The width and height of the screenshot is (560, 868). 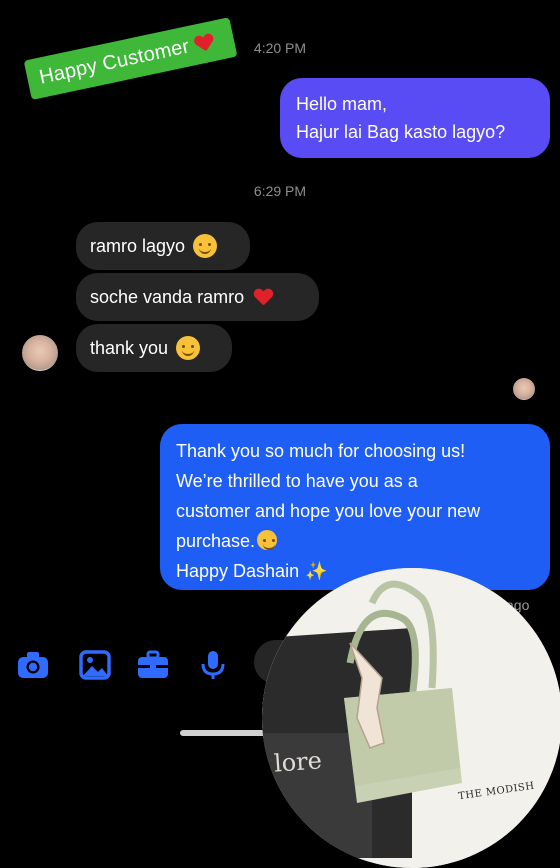 What do you see at coordinates (167, 296) in the screenshot?
I see `message-text: soche vanda ramro` at bounding box center [167, 296].